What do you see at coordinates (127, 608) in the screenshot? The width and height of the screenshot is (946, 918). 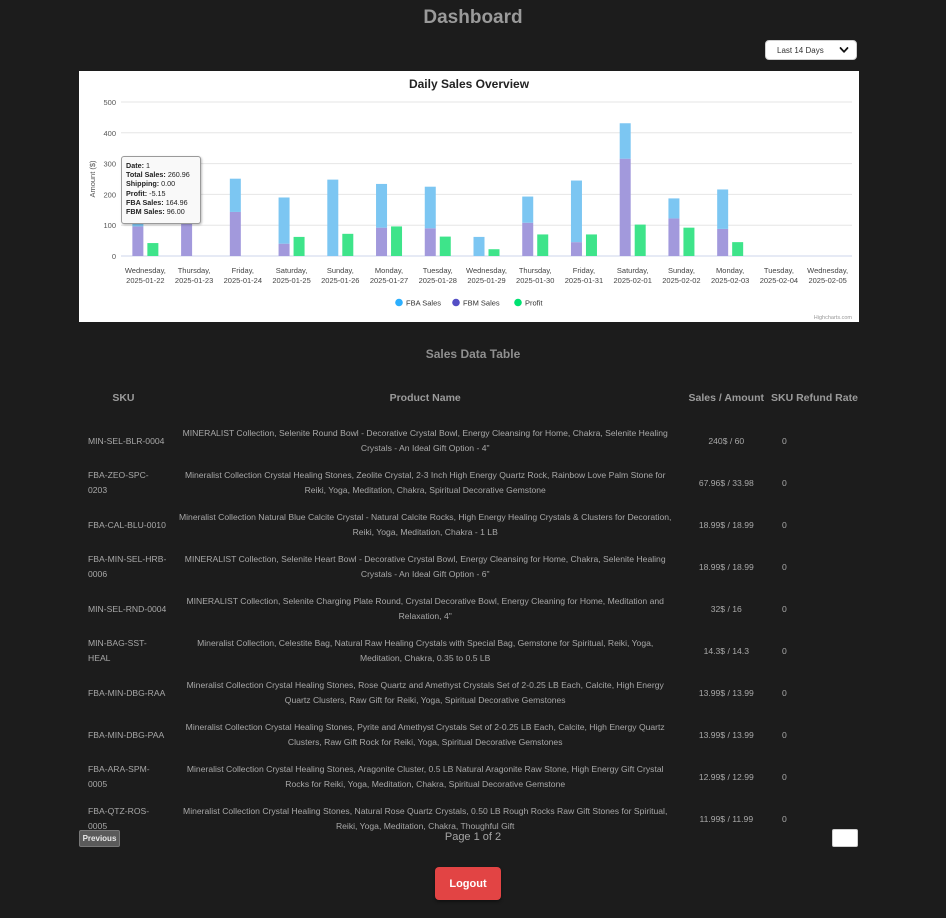 I see `row-sku: MIN-SEL-RND-0004` at bounding box center [127, 608].